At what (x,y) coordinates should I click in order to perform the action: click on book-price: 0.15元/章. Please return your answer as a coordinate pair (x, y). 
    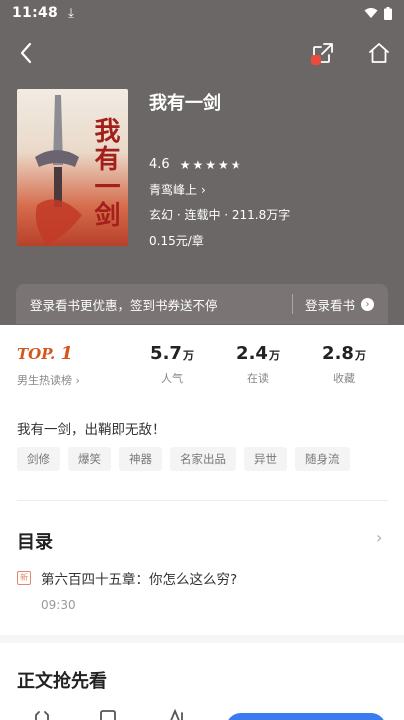
    Looking at the image, I should click on (176, 241).